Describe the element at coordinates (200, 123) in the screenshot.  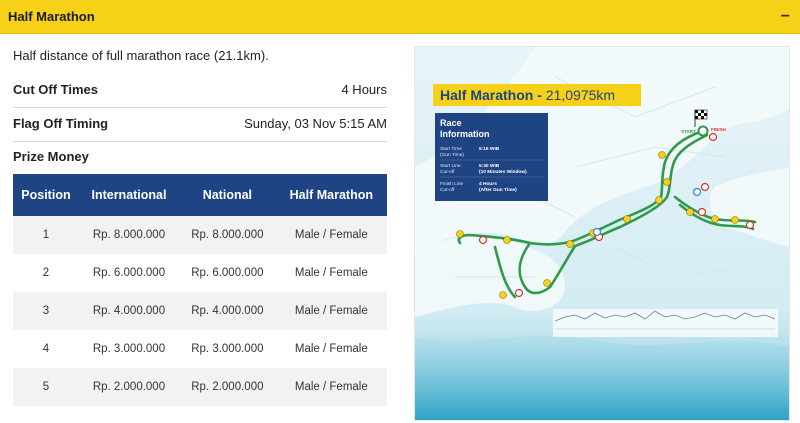
I see `flagoff-row: Flag Off Timing Sunday, 03 Nov 5:15 AM` at that location.